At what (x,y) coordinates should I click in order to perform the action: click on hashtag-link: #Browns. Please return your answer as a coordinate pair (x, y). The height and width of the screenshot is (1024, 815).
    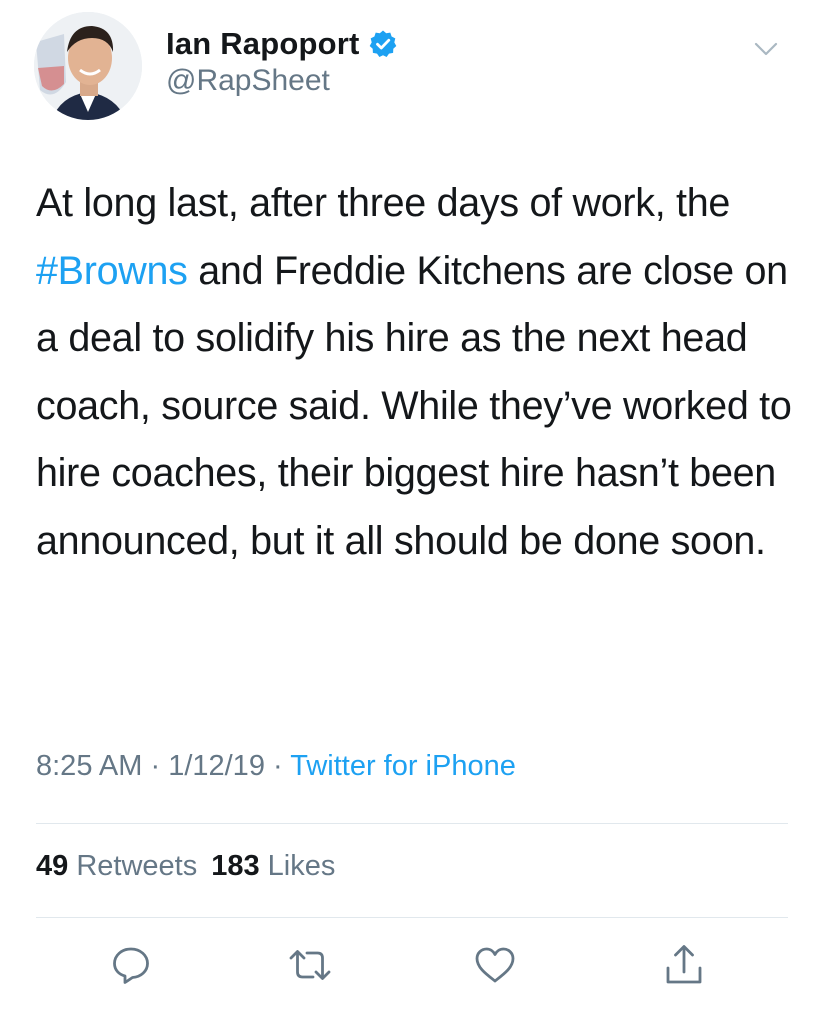
    Looking at the image, I should click on (112, 271).